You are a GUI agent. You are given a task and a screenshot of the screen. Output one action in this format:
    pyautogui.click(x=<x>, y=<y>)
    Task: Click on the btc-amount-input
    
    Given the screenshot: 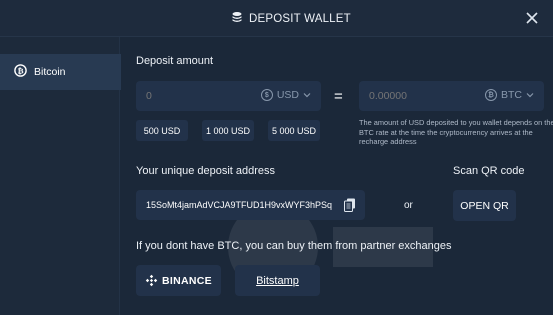 What is the action you would take?
    pyautogui.click(x=409, y=96)
    